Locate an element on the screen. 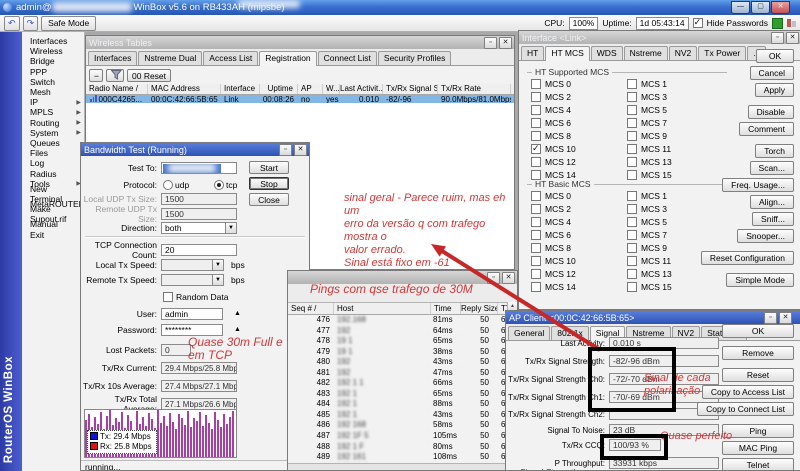 This screenshot has height=471, width=800. ping-row: 483 192 1 65ms 50 6 is located at coordinates (402, 394).